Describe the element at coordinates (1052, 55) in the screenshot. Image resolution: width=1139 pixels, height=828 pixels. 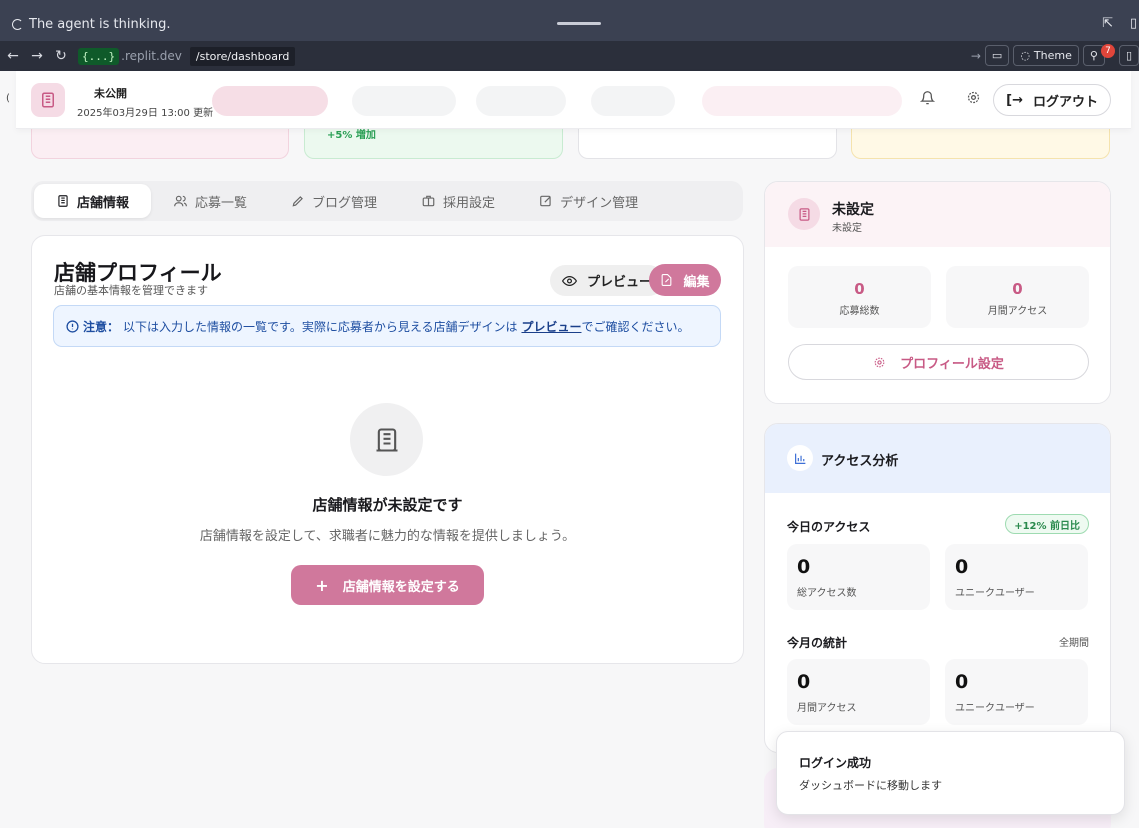
I see `theme-label: Theme` at that location.